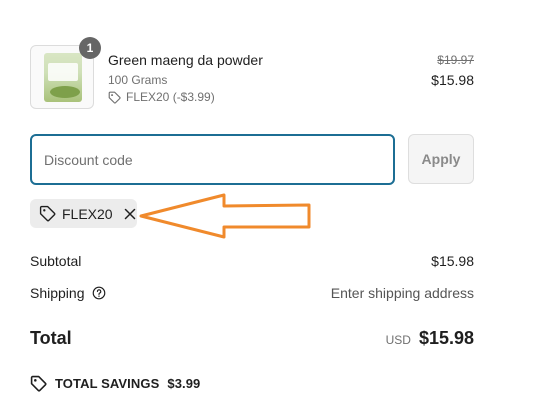 Image resolution: width=539 pixels, height=401 pixels. I want to click on product-image-label, so click(63, 72).